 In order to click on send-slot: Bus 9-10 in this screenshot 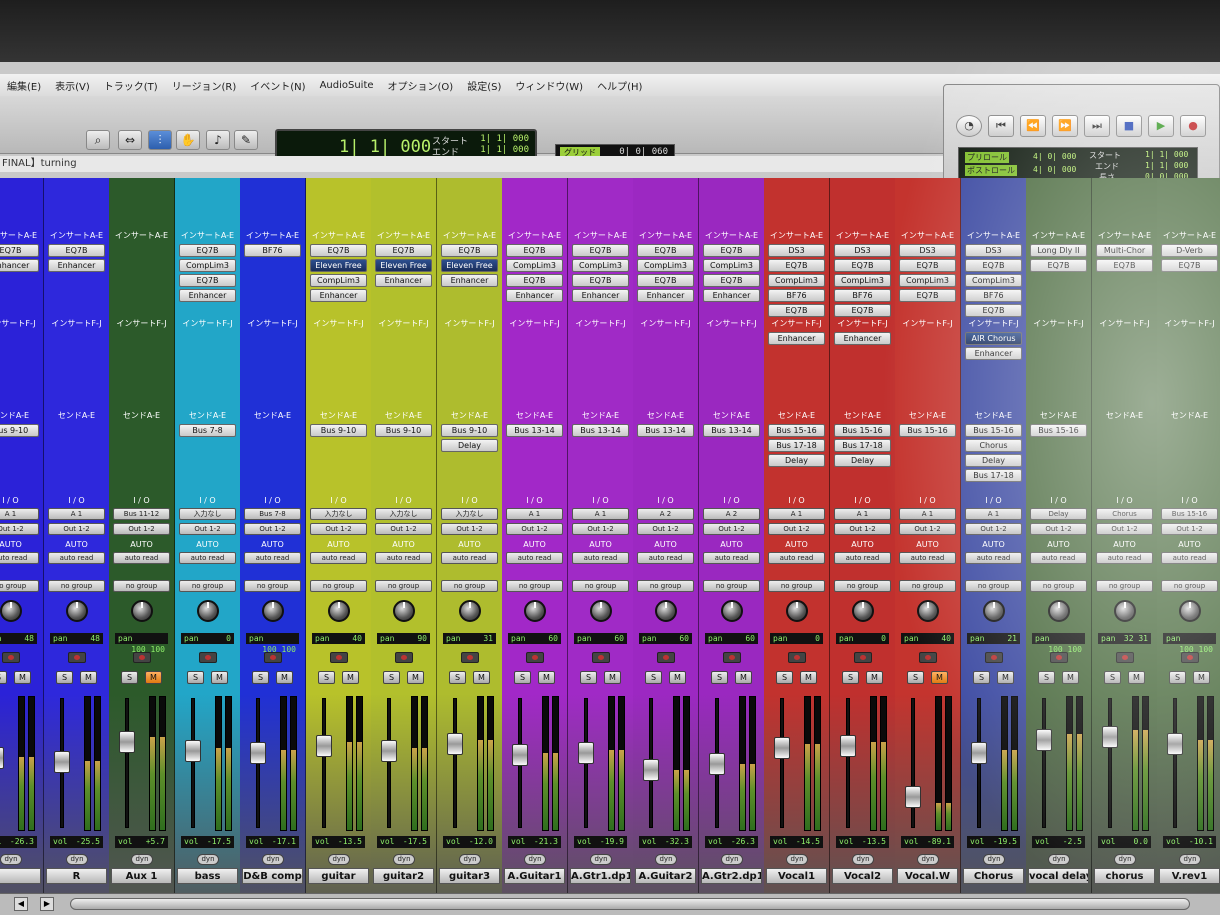, I will do `click(19, 430)`.